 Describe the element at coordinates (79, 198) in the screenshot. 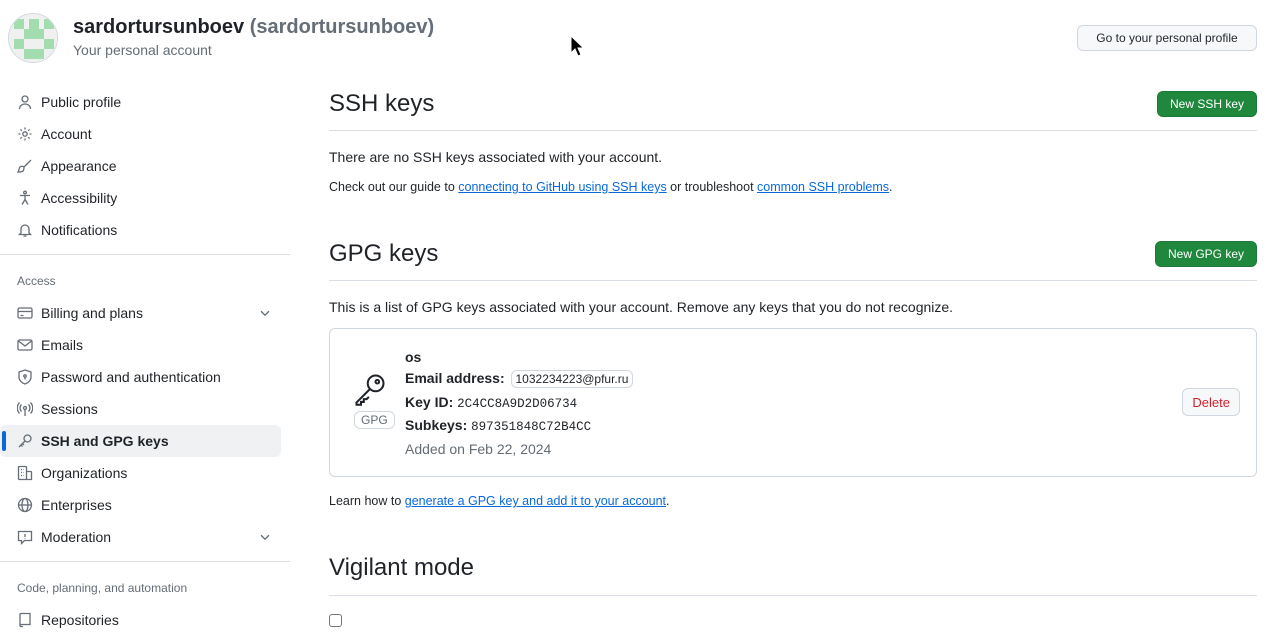

I see `sidebar-item-label: Accessibility` at that location.